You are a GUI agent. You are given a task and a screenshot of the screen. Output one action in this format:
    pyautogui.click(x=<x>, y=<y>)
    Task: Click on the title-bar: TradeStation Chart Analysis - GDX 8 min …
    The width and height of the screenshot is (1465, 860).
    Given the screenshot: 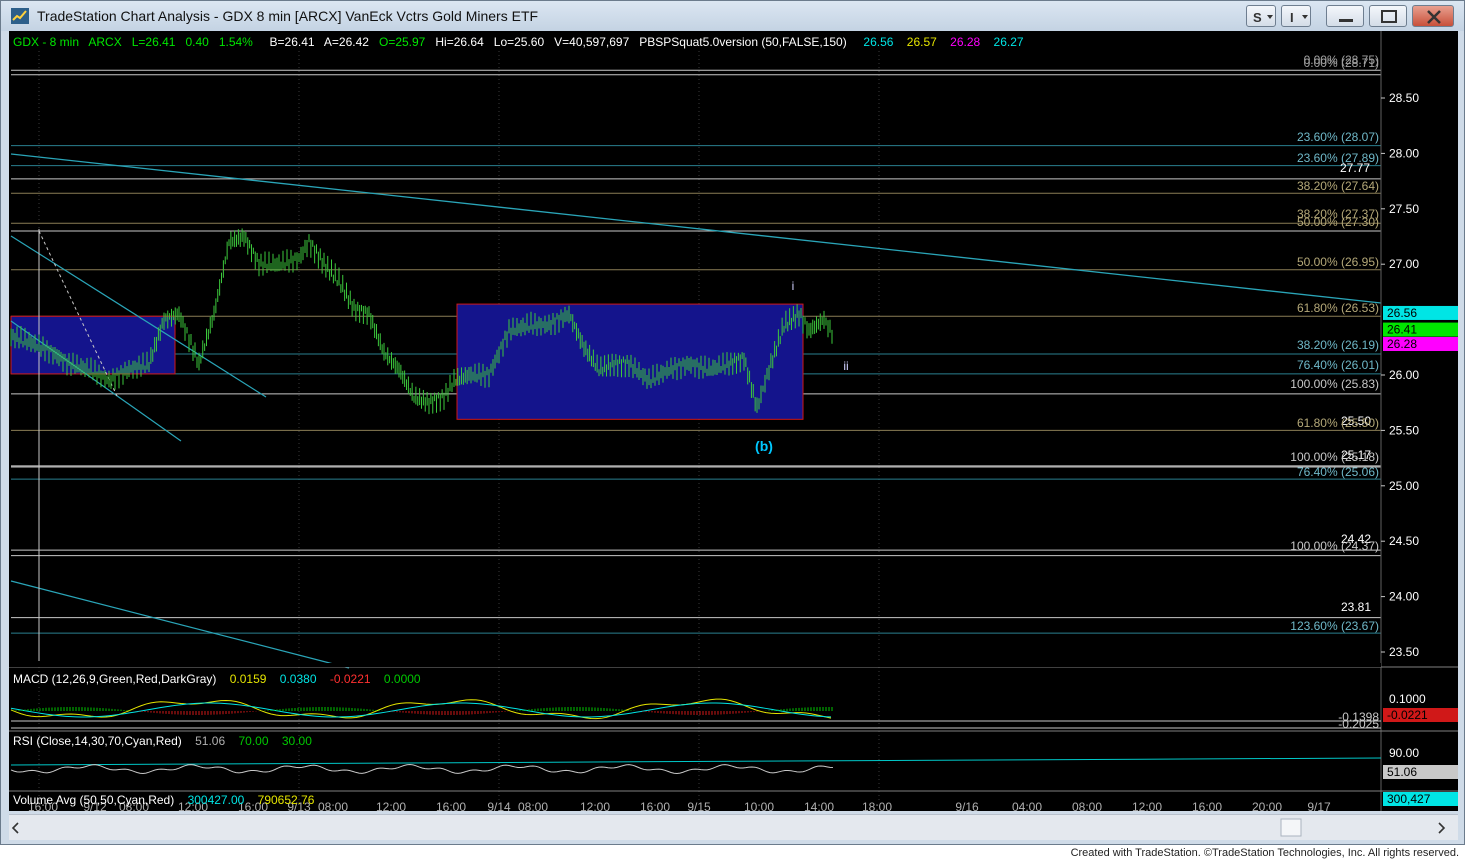 What is the action you would take?
    pyautogui.click(x=732, y=16)
    